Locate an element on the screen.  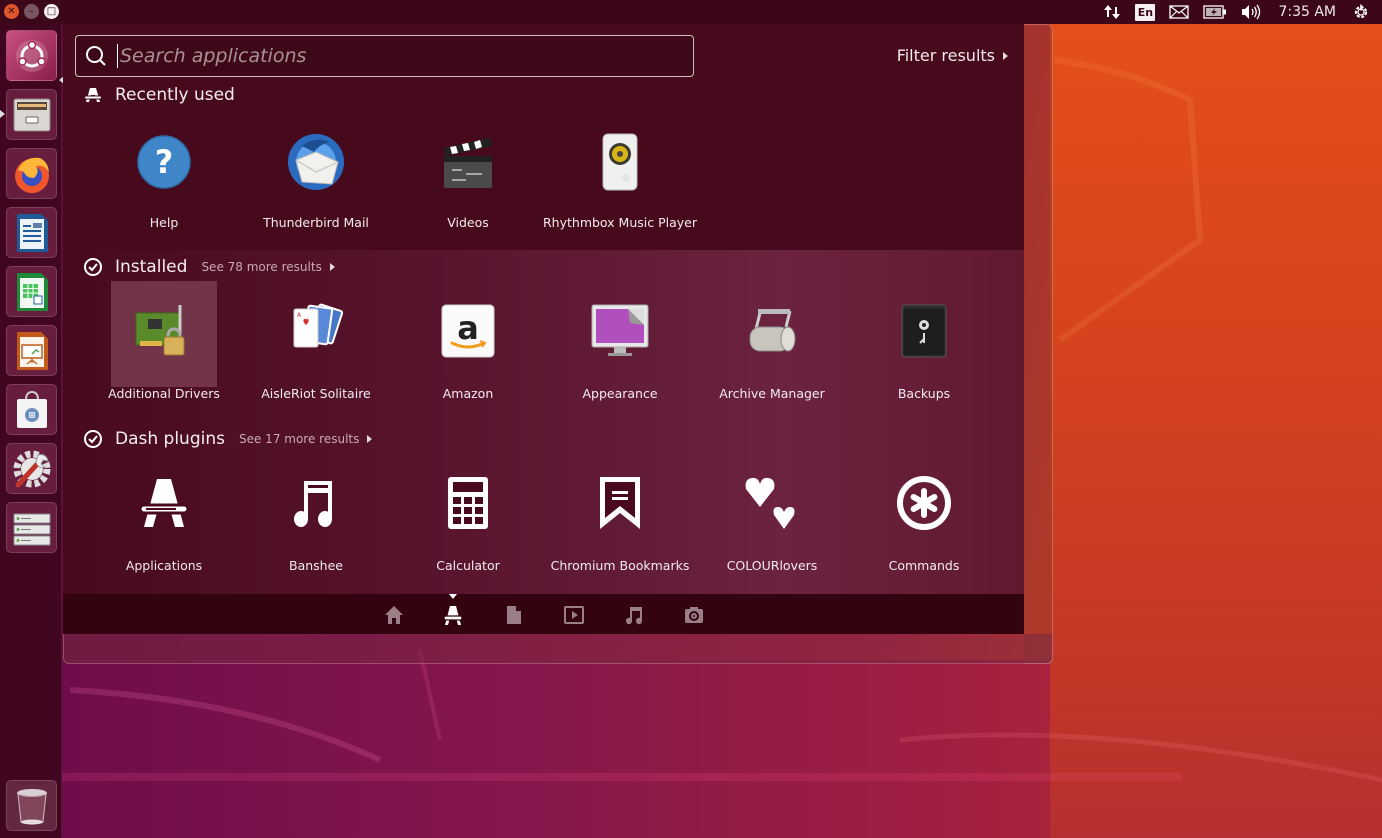
launcher-files is located at coordinates (31, 114).